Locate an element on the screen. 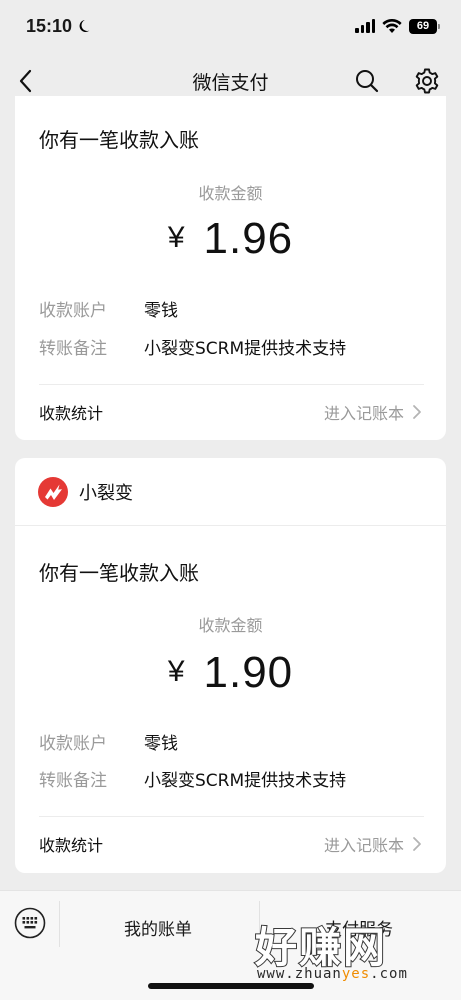 The width and height of the screenshot is (461, 1000). battery-indicator: 69 is located at coordinates (424, 26).